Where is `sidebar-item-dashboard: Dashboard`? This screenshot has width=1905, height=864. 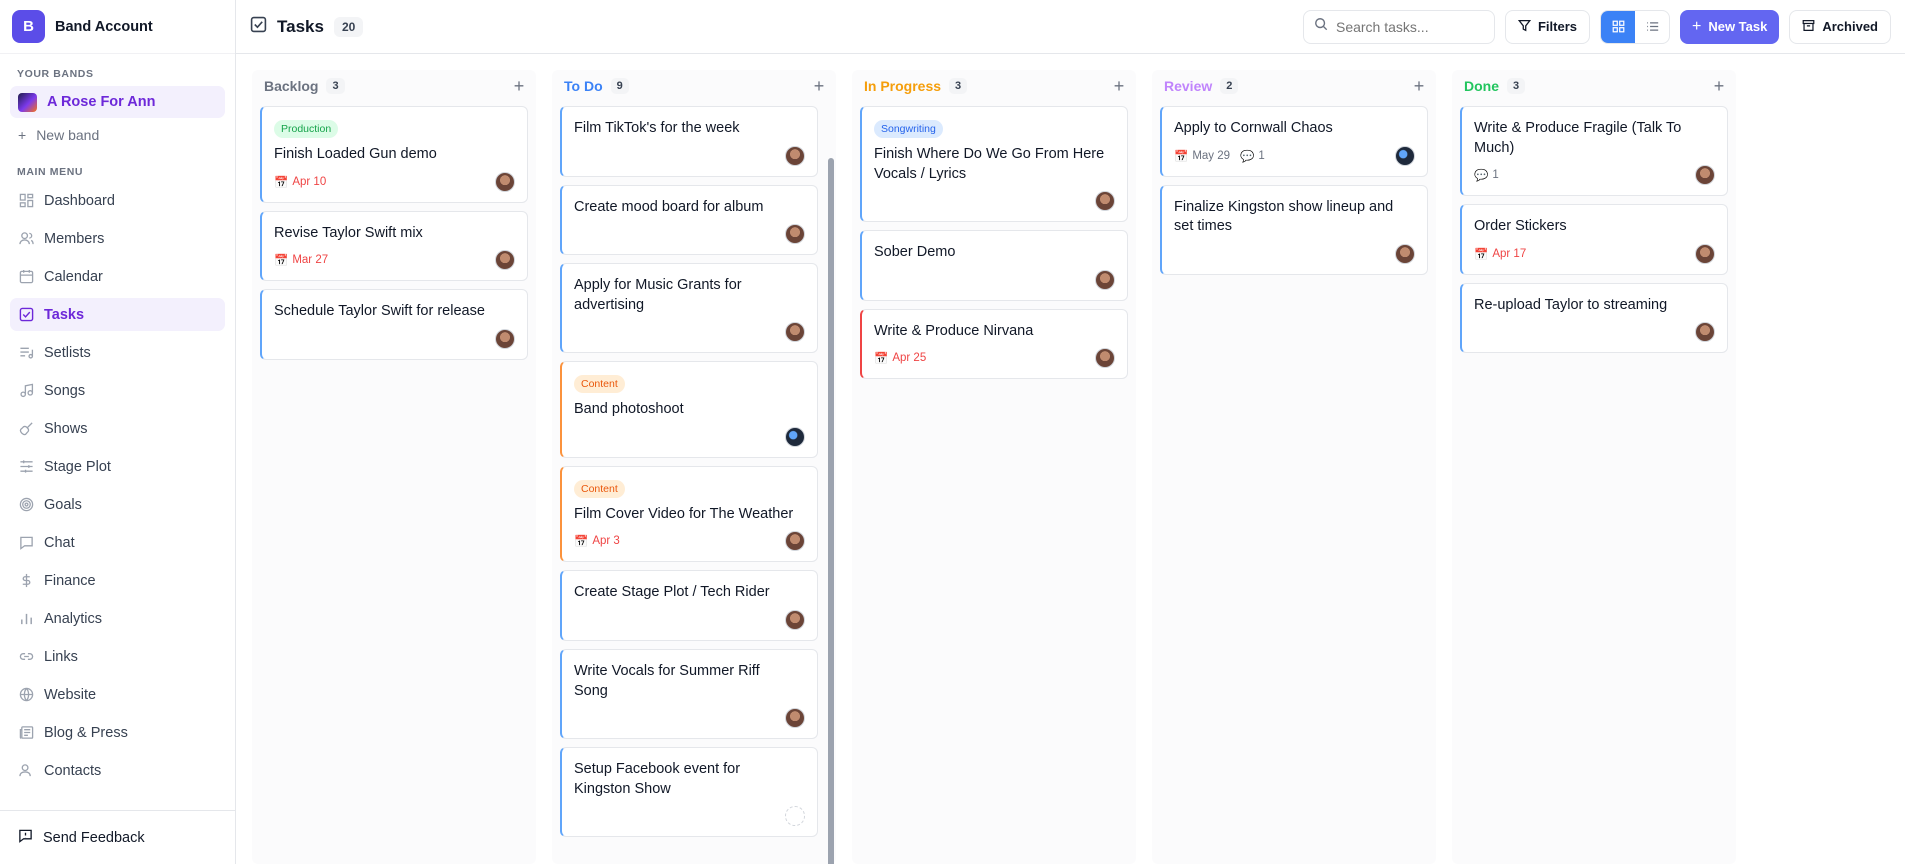 sidebar-item-dashboard: Dashboard is located at coordinates (117, 200).